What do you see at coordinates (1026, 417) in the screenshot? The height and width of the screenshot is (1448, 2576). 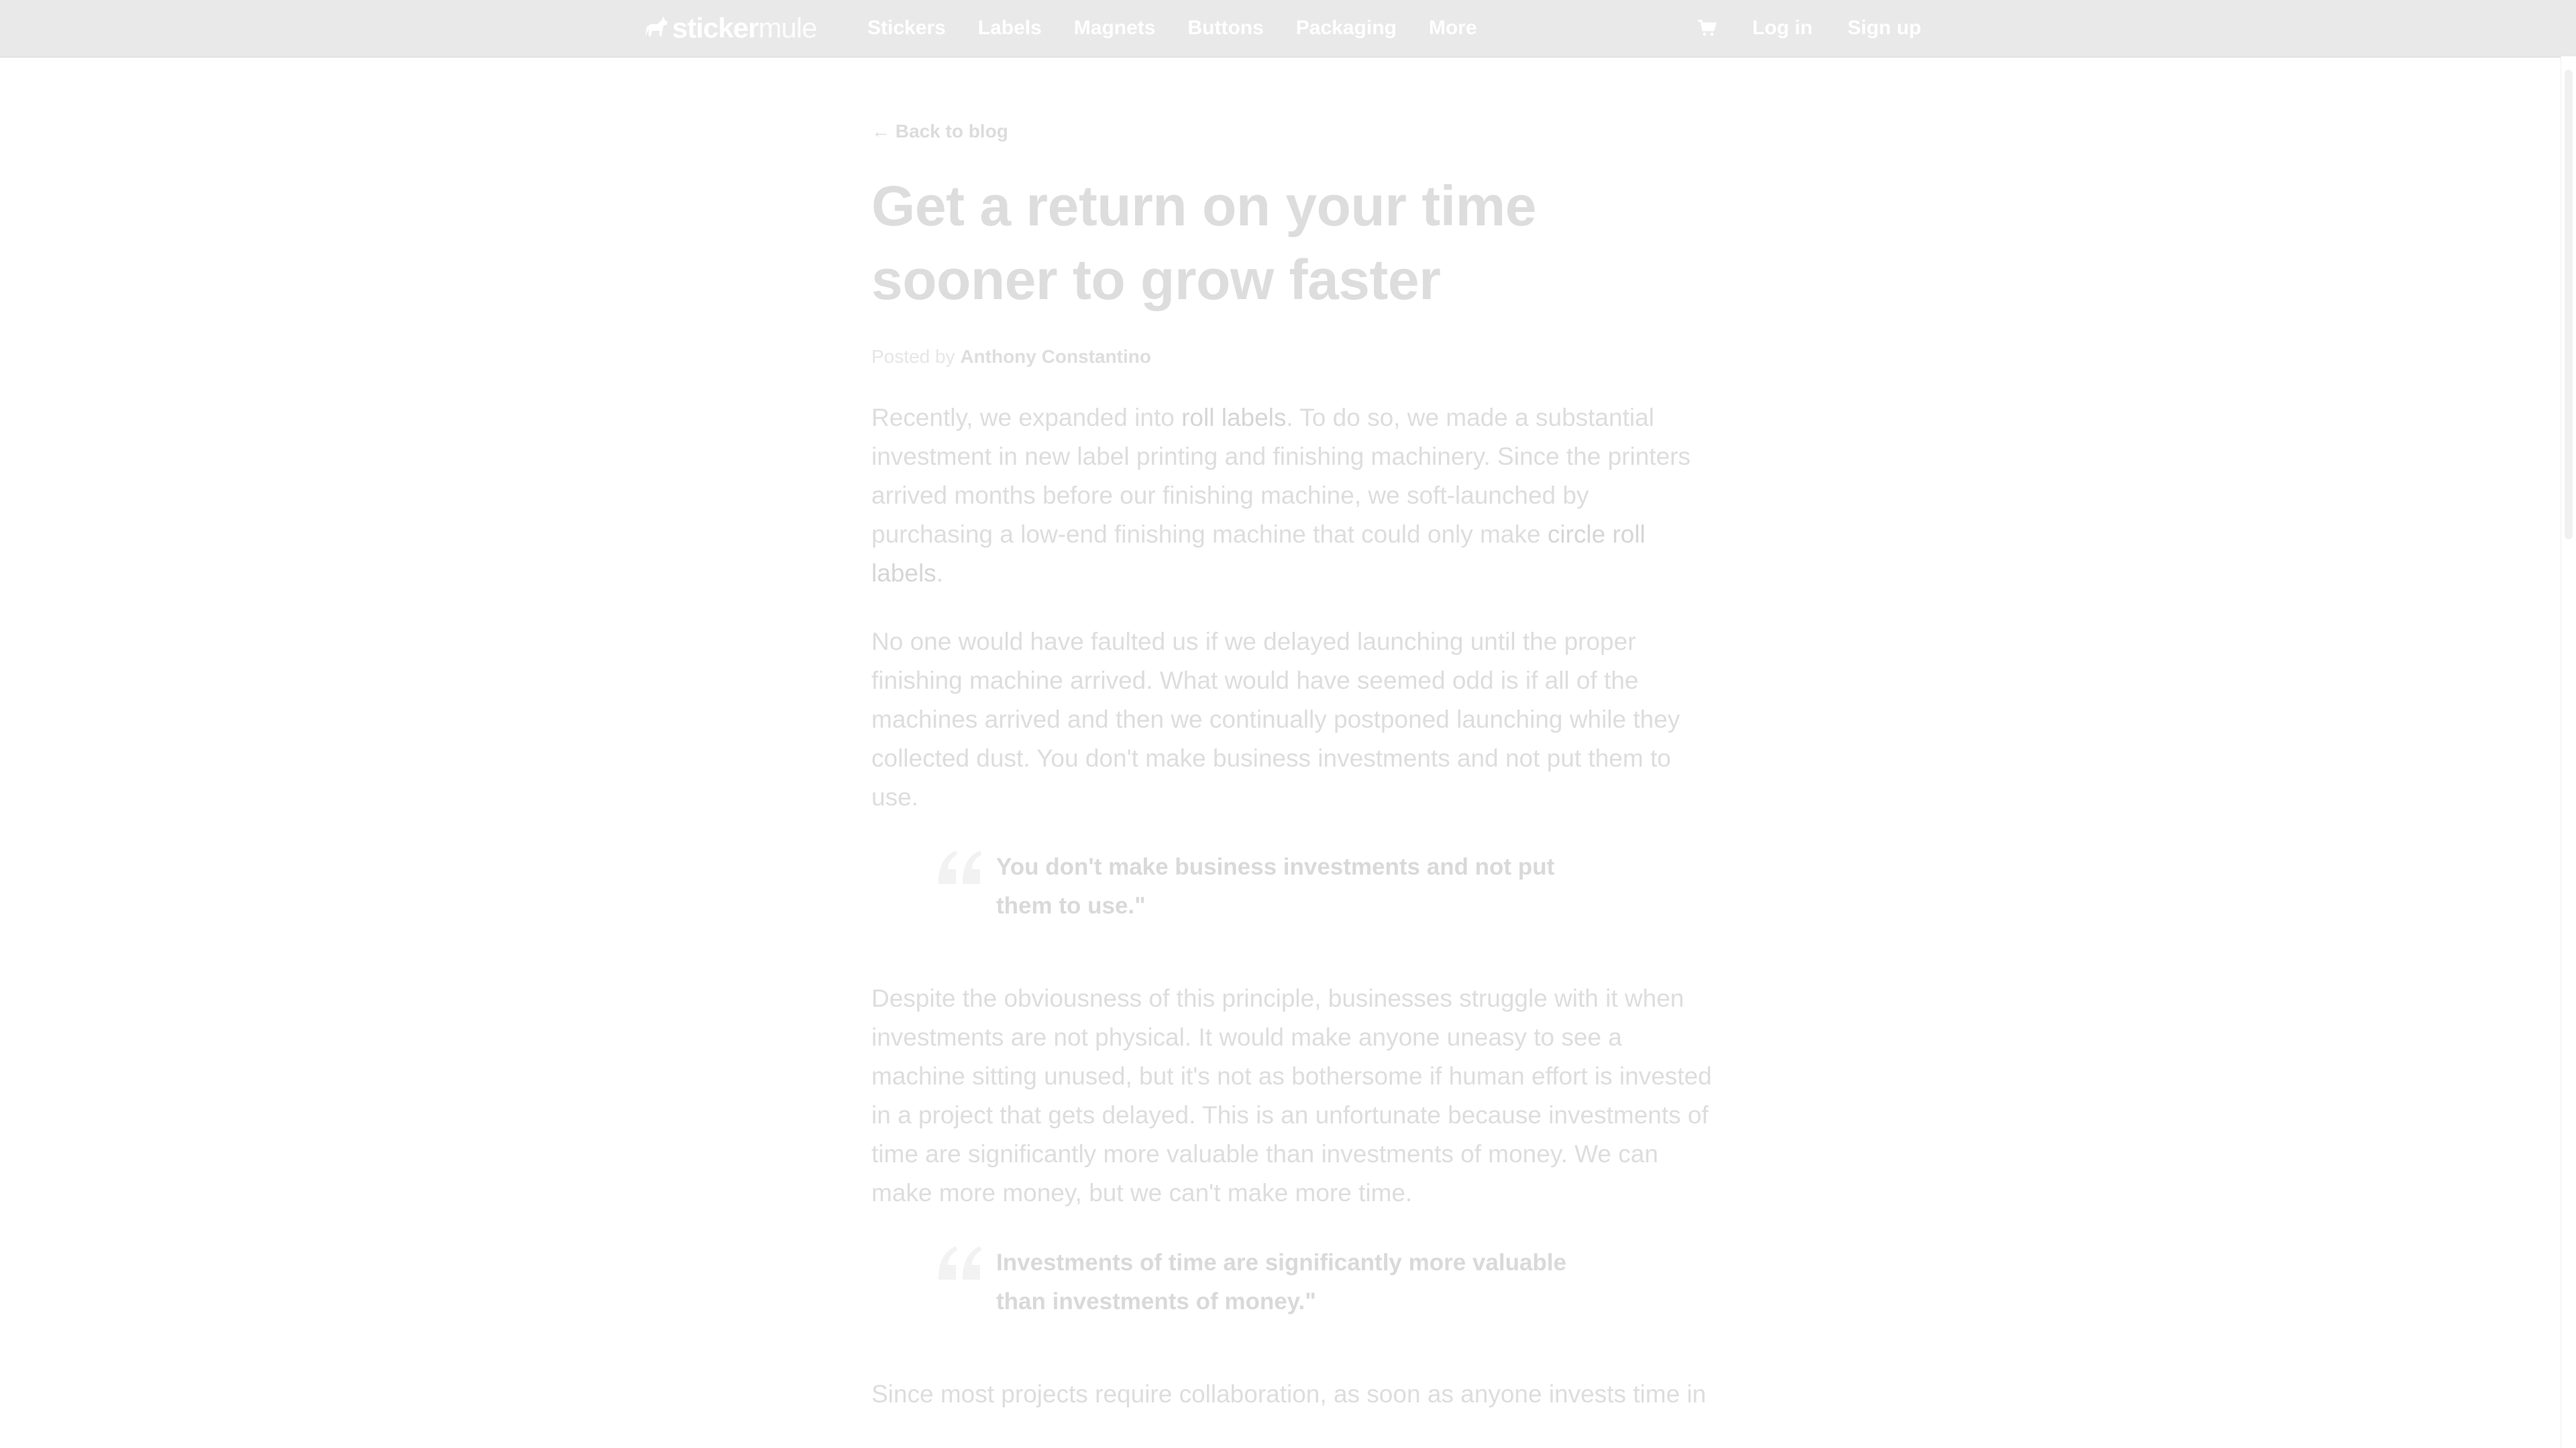 I see `paragraph-1-text-a: Recently, we expanded into` at bounding box center [1026, 417].